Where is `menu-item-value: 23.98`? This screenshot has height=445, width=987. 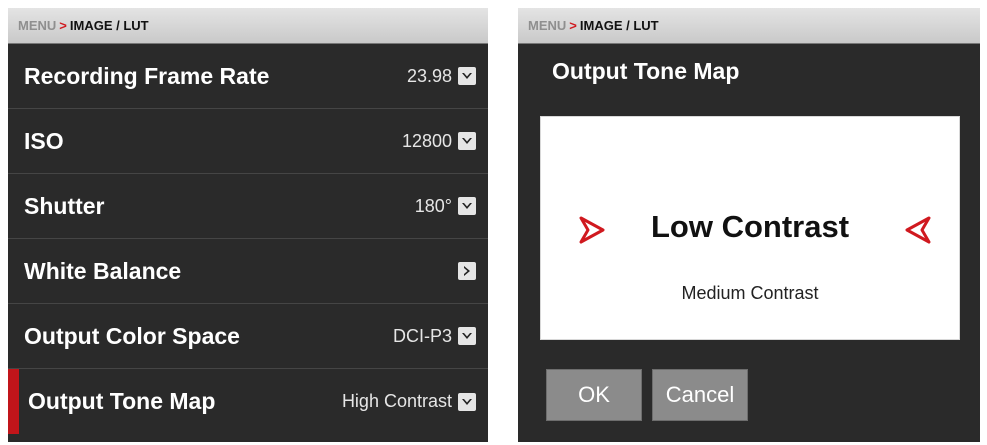 menu-item-value: 23.98 is located at coordinates (429, 75).